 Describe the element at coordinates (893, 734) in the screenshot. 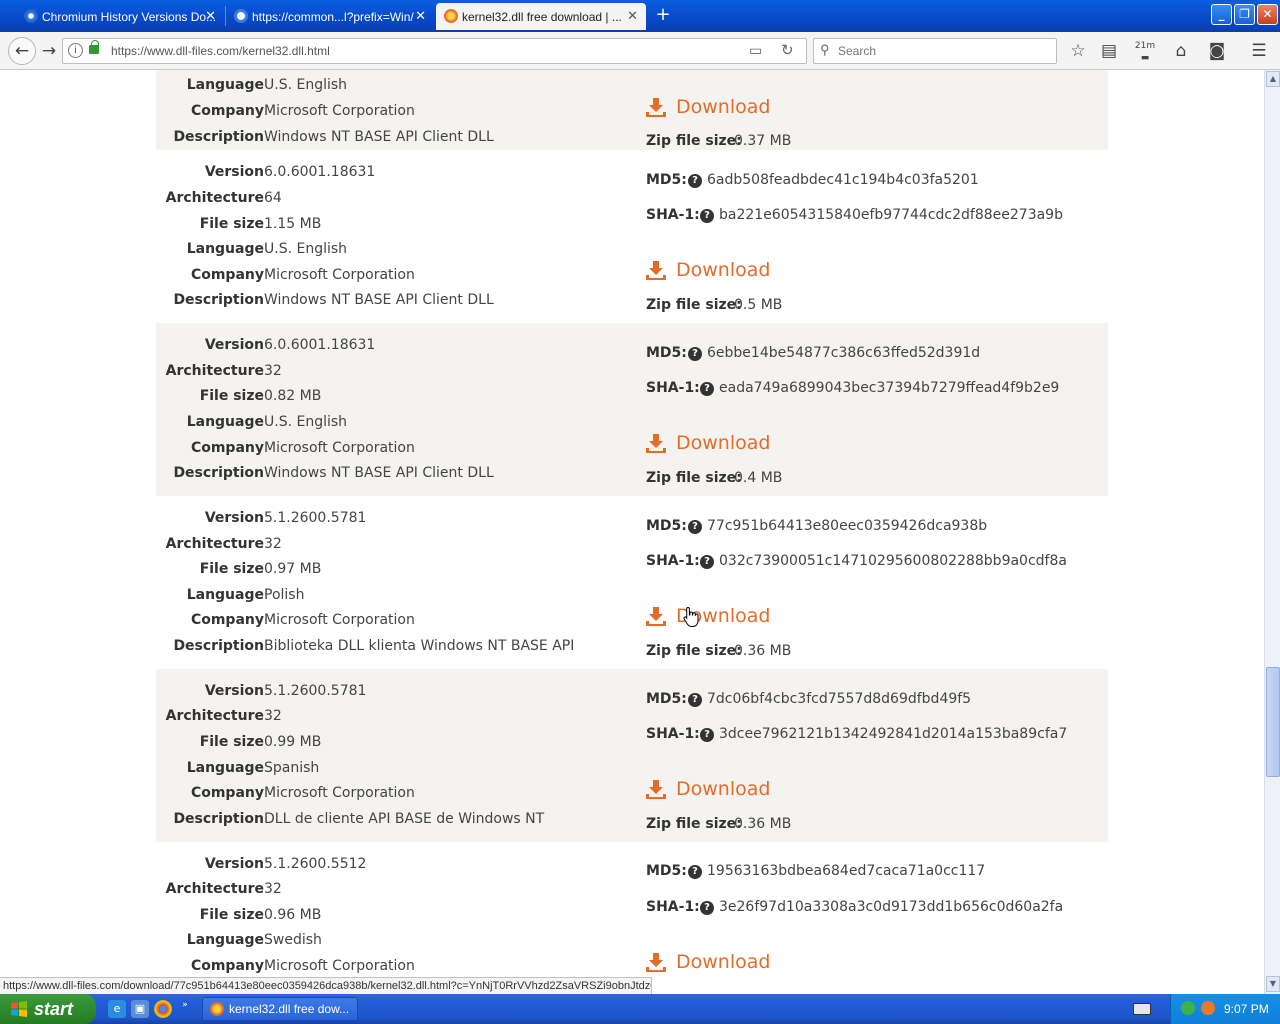

I see `sha1-value: 3dcee7962121b1342492841d2014a153ba89cfa7` at that location.